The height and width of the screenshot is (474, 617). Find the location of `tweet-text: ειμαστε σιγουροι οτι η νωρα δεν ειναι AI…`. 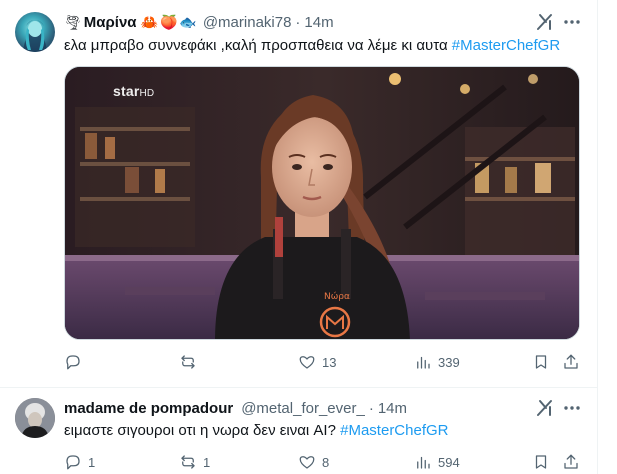

tweet-text: ειμαστε σιγουροι οτι η νωρα δεν ειναι AI… is located at coordinates (256, 431).